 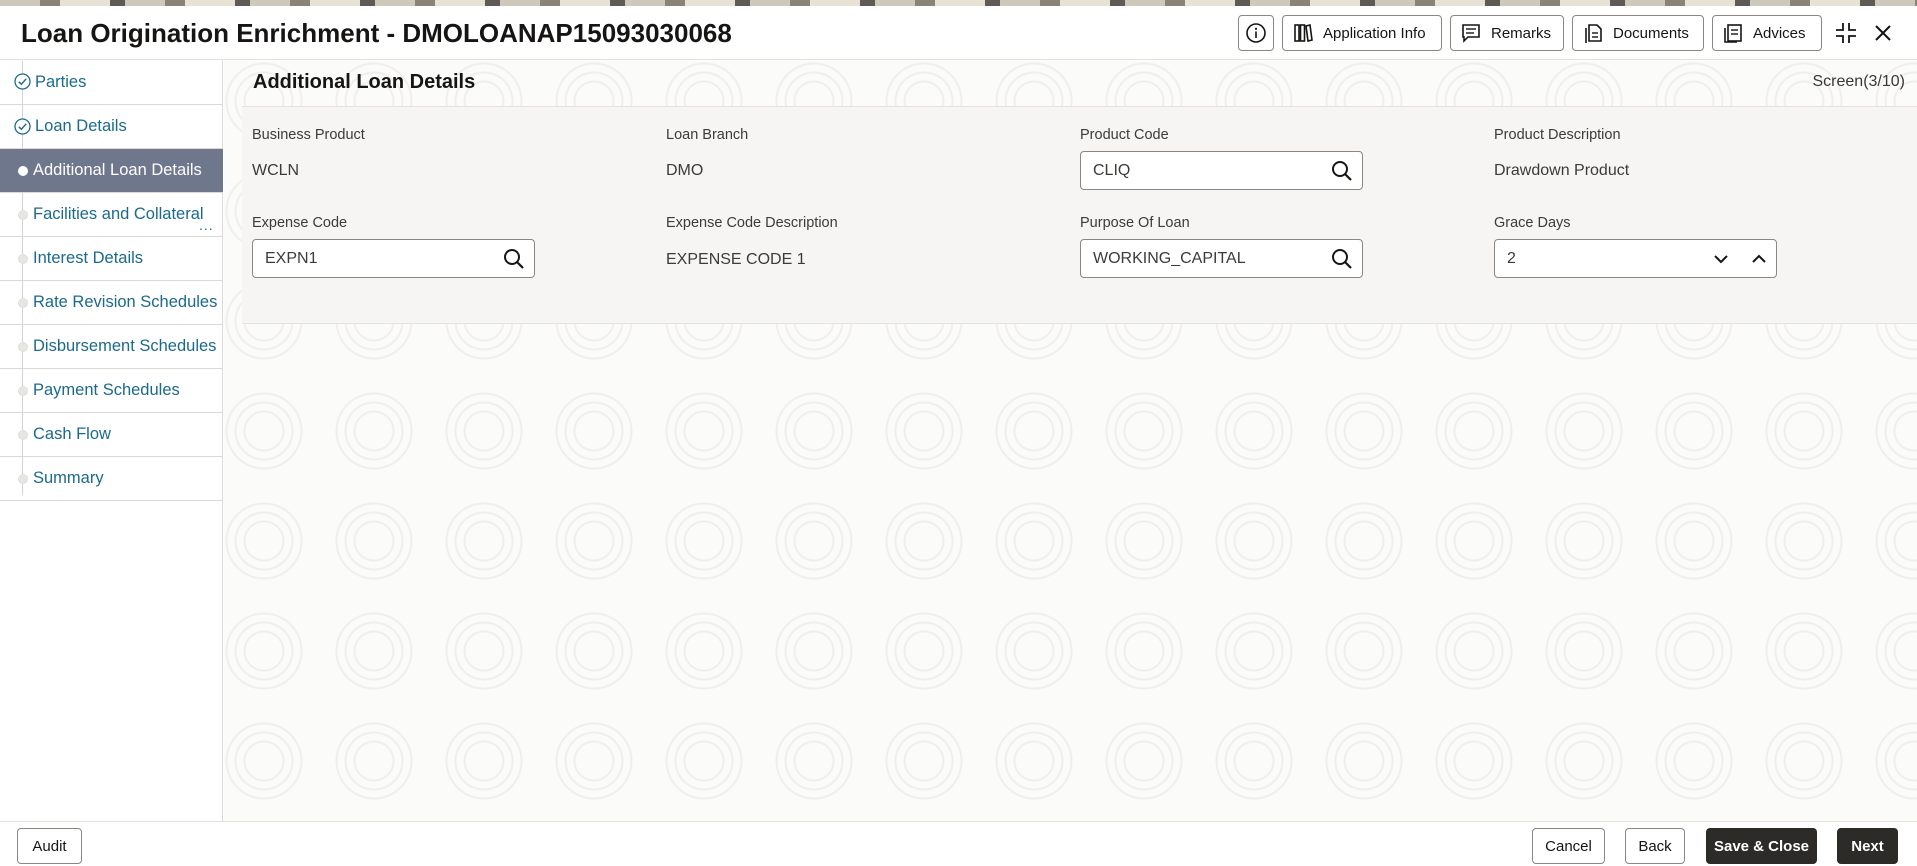 I want to click on sidebar-item-label: Loan Details, so click(x=81, y=126).